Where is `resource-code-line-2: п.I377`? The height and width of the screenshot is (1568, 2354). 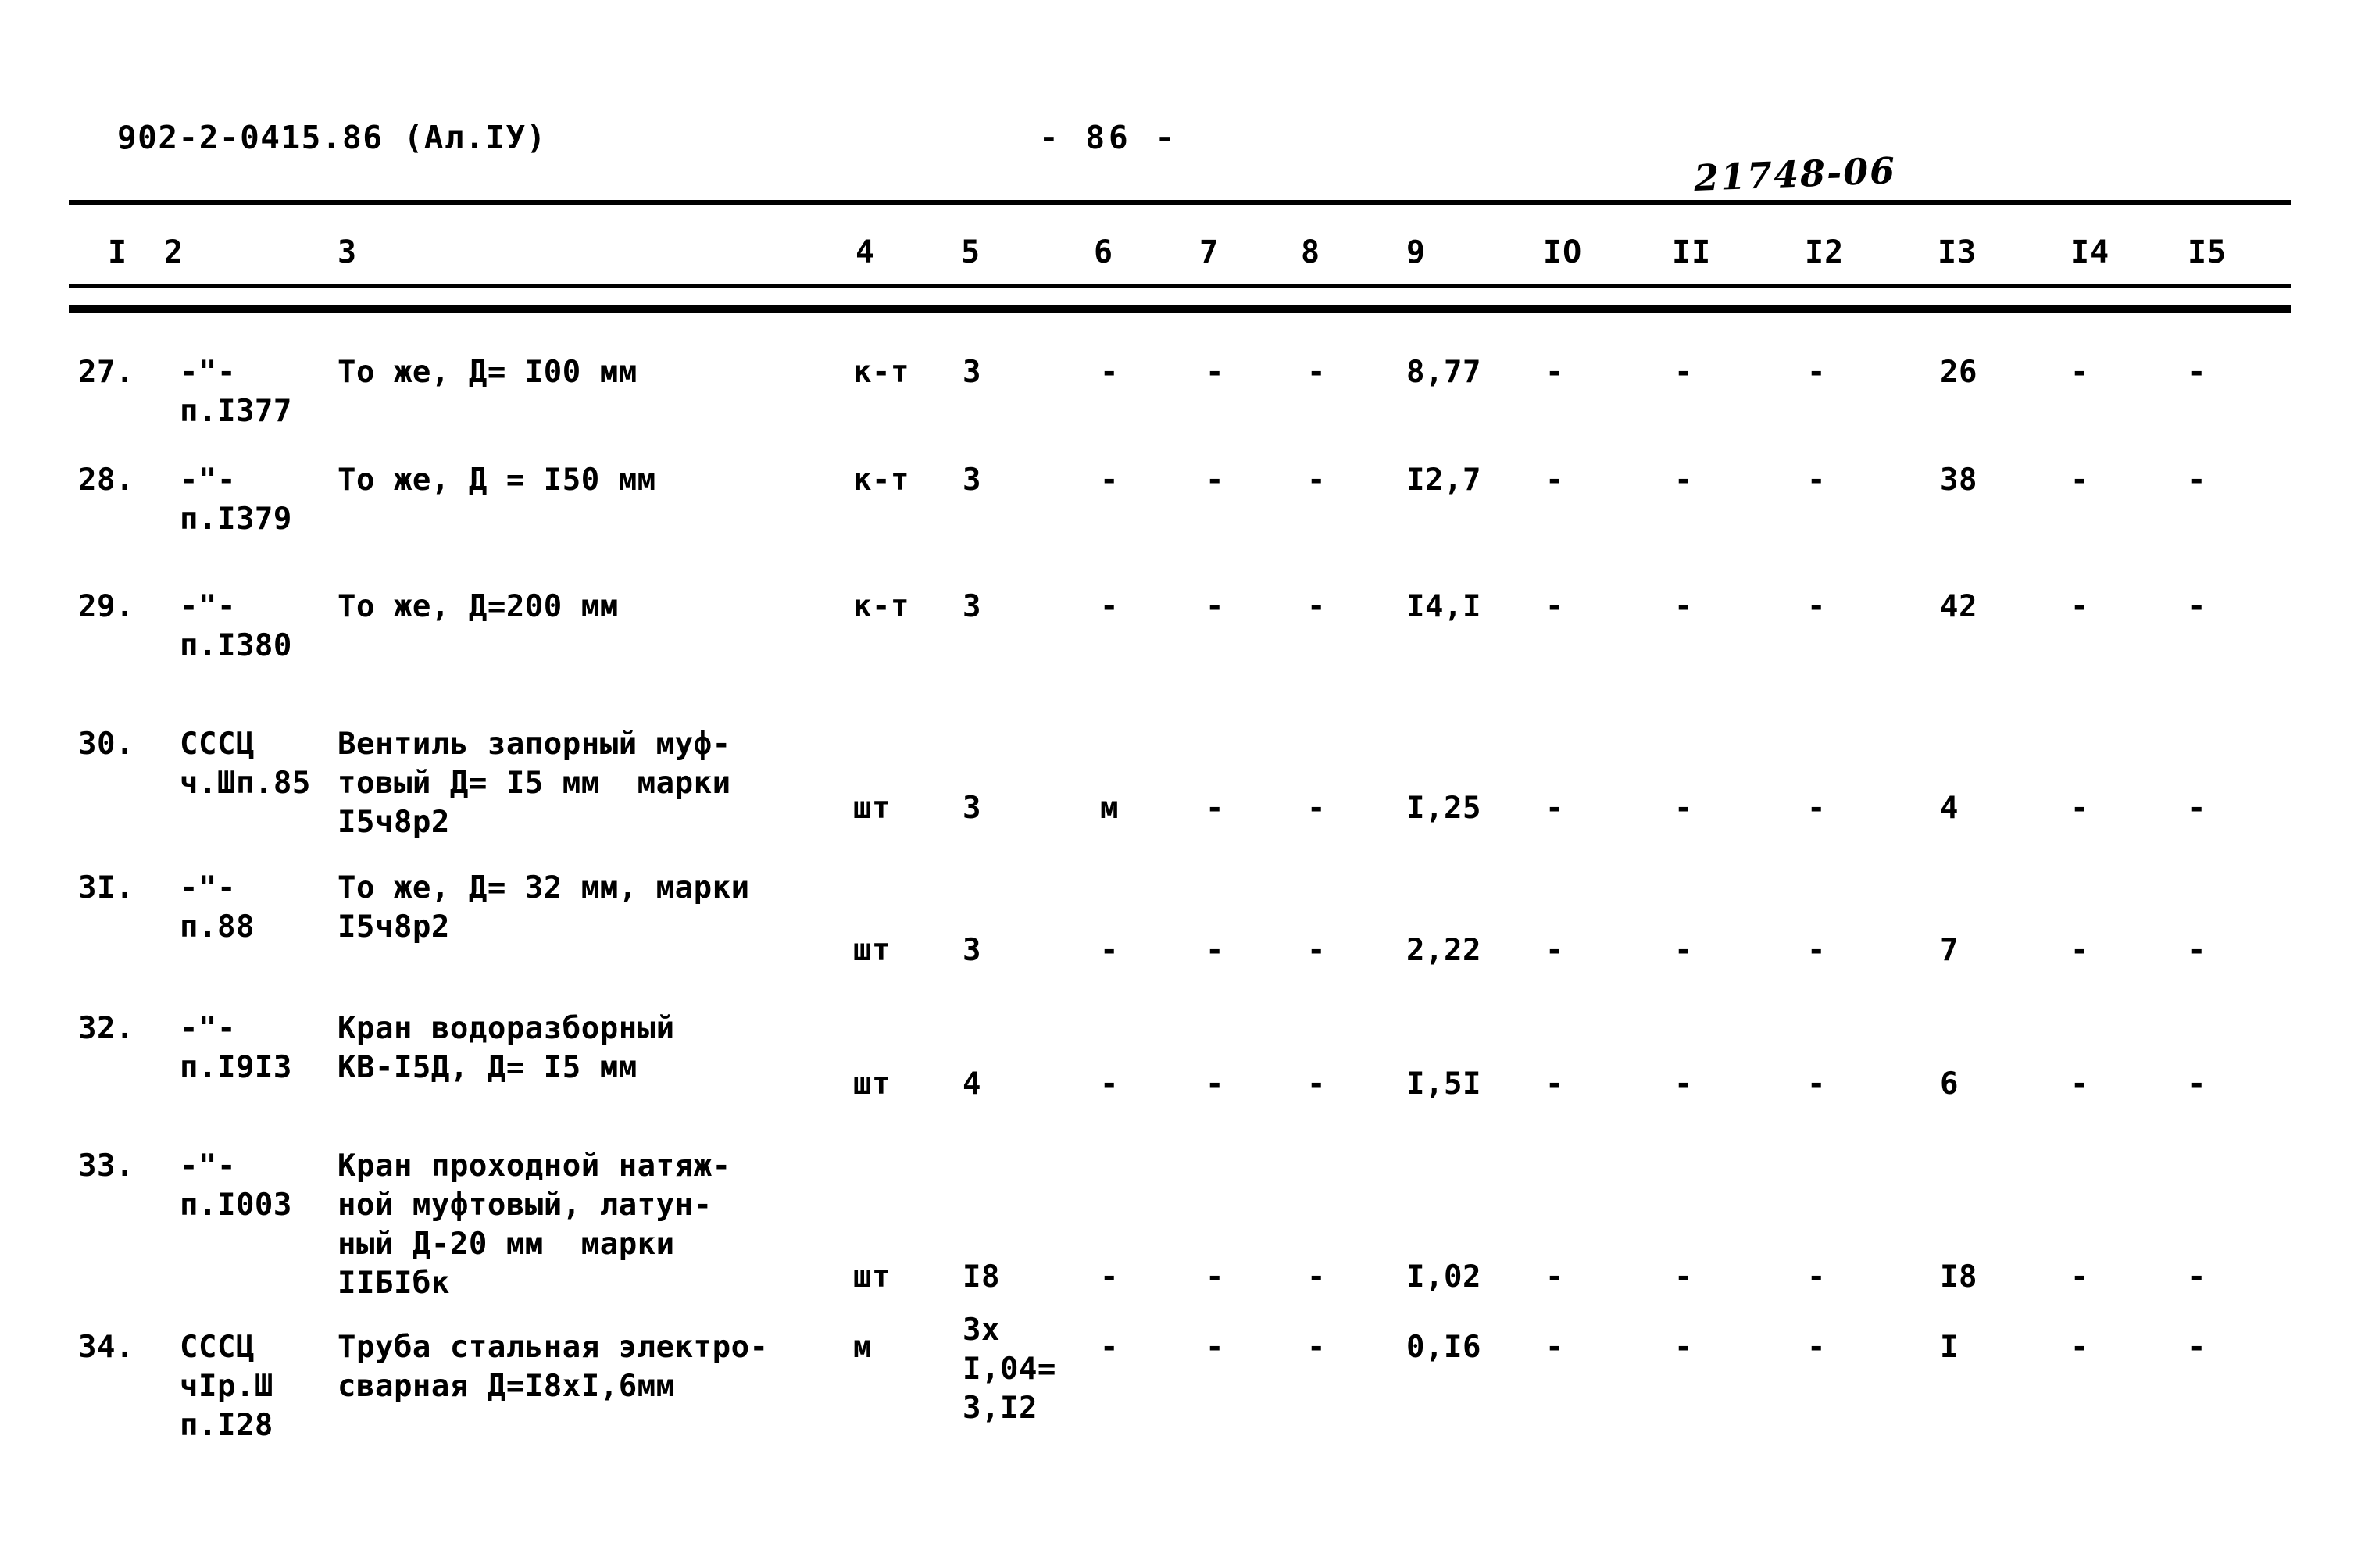 resource-code-line-2: п.I377 is located at coordinates (236, 412).